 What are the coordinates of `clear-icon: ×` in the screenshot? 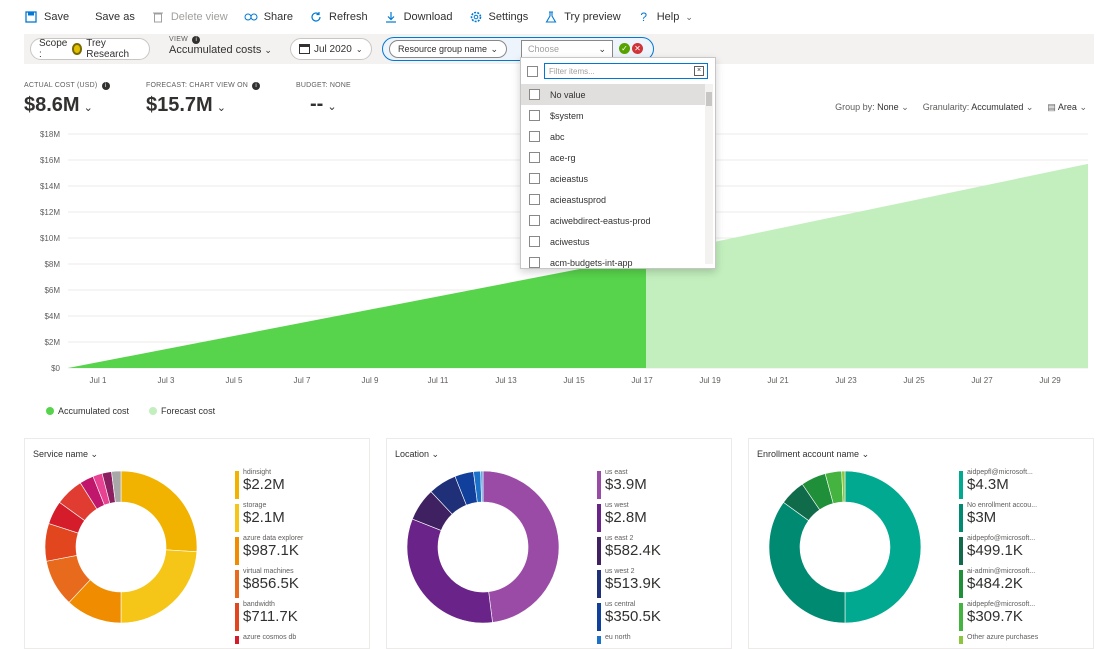 It's located at (699, 71).